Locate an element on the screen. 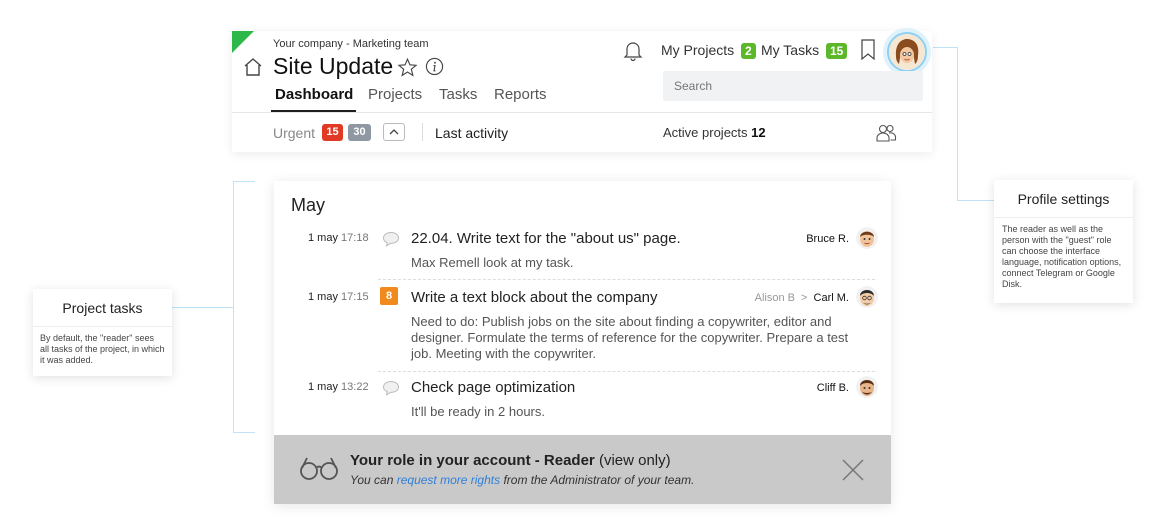 This screenshot has width=1165, height=528. collapse-button is located at coordinates (394, 132).